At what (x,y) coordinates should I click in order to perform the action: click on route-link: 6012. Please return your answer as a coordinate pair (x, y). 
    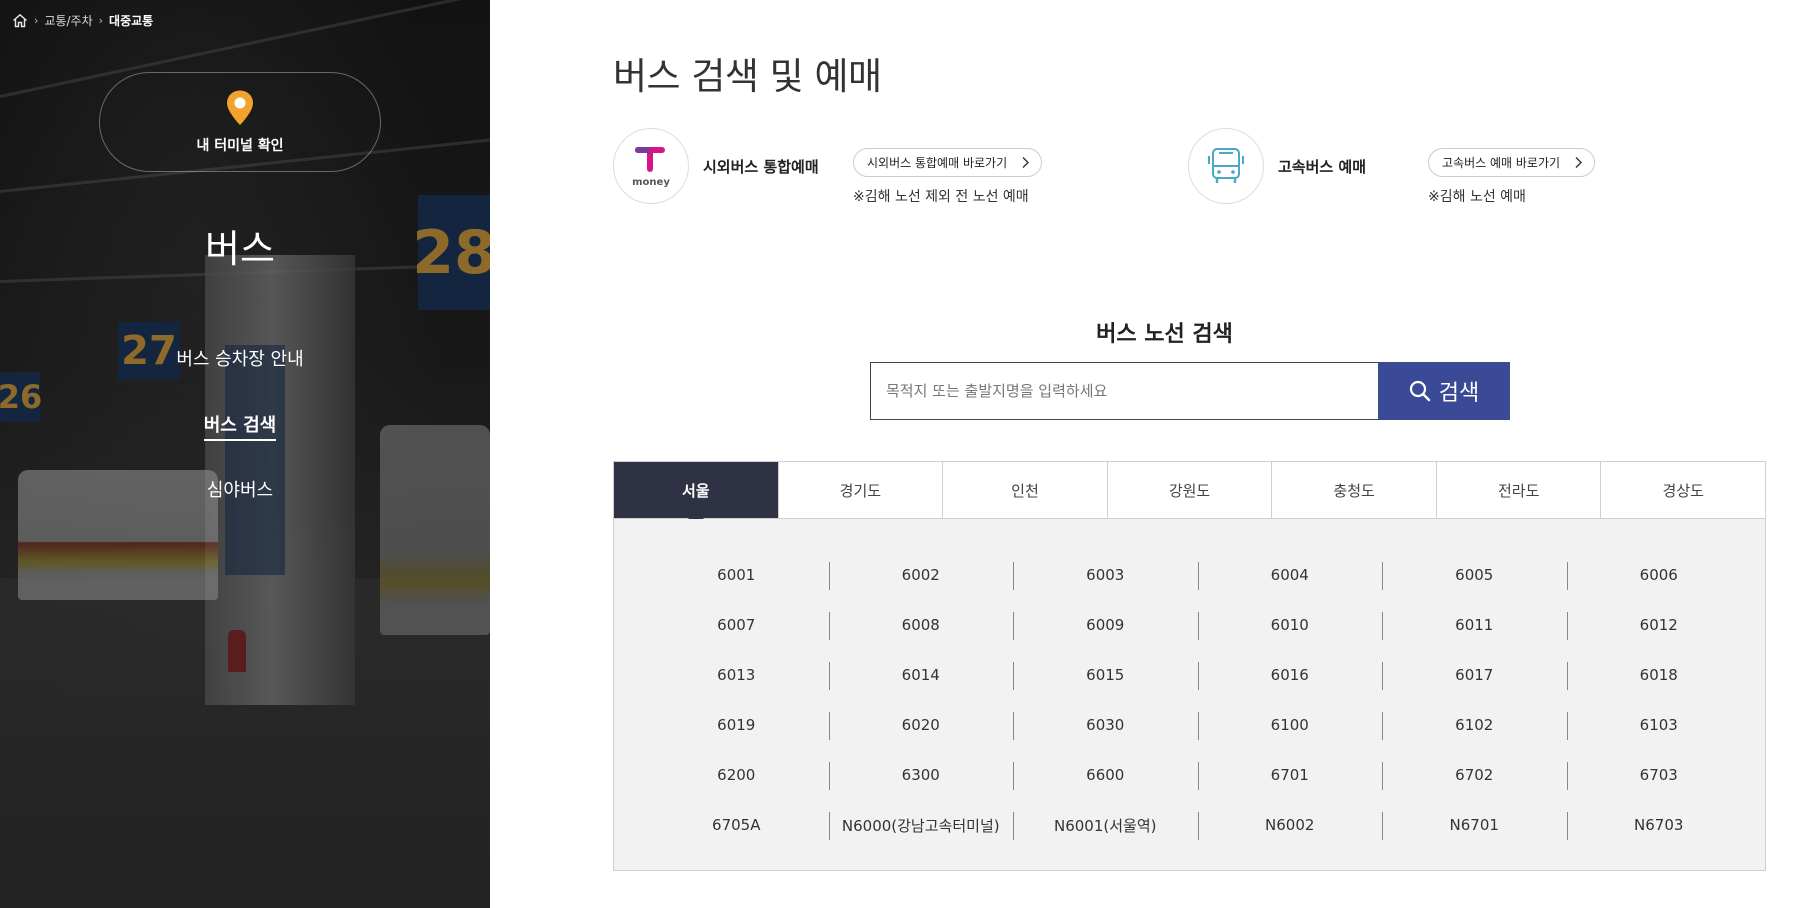
    Looking at the image, I should click on (1659, 625).